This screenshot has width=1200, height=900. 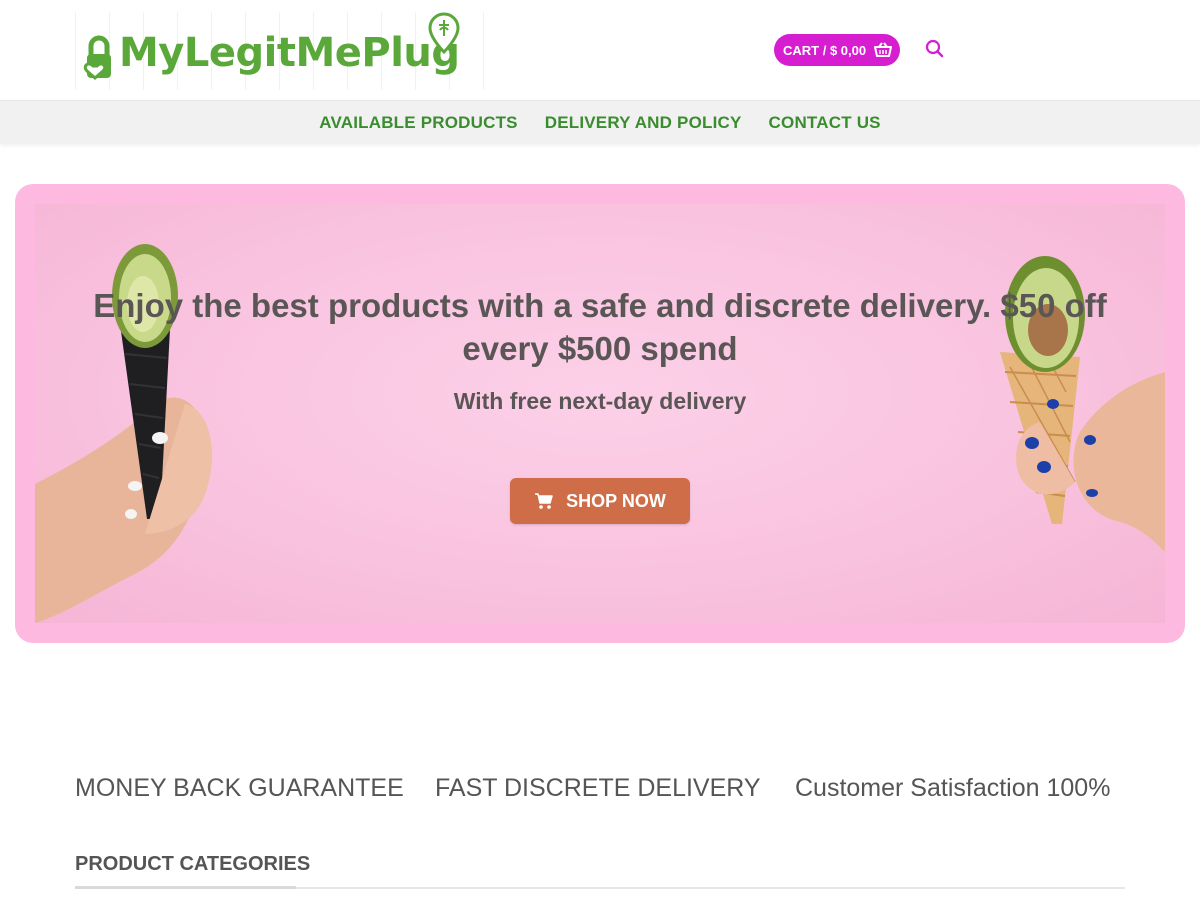 What do you see at coordinates (953, 788) in the screenshot?
I see `feature-satisfaction: Customer Satisfaction 100%` at bounding box center [953, 788].